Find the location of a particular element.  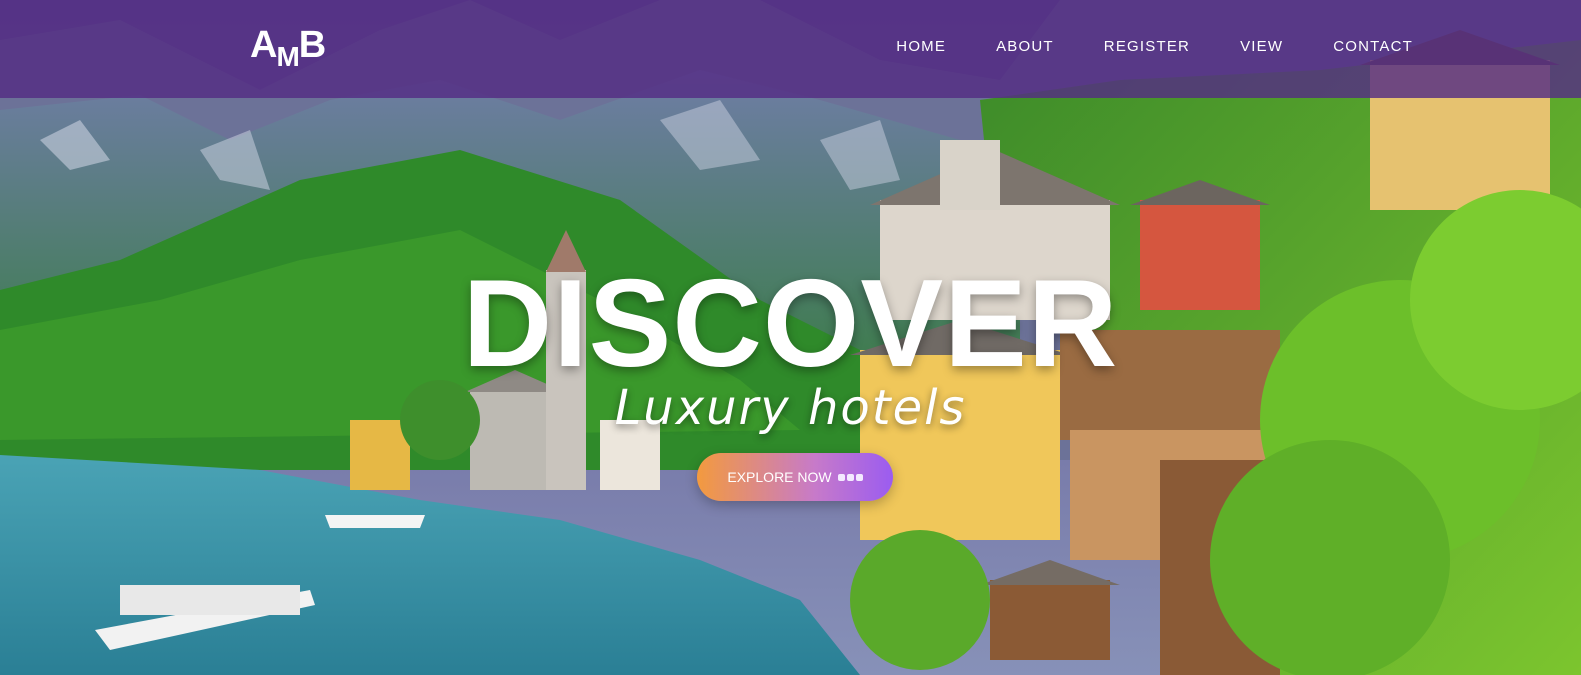

hero-subheadline: Luxury hotels is located at coordinates (790, 408).